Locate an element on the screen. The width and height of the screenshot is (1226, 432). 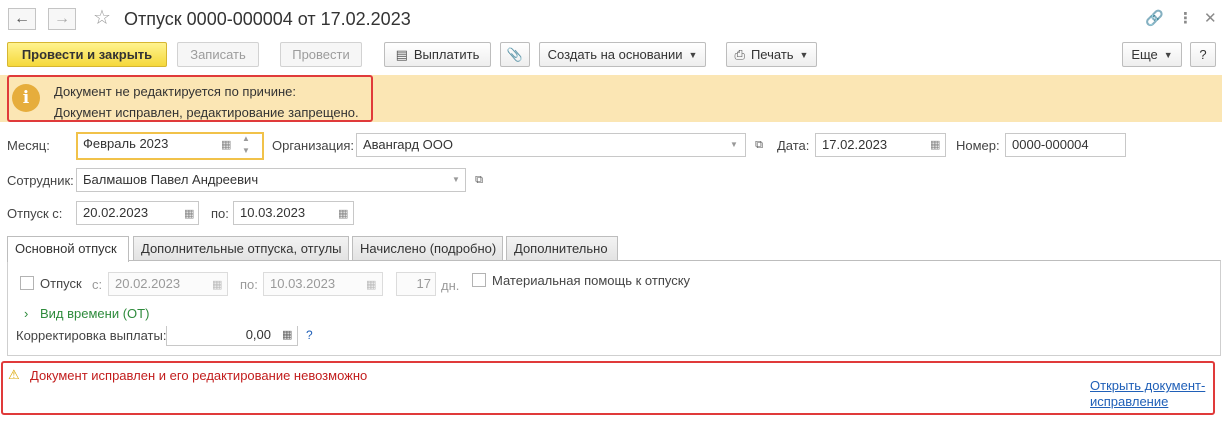
organization-label: Организация: is located at coordinates (313, 145).